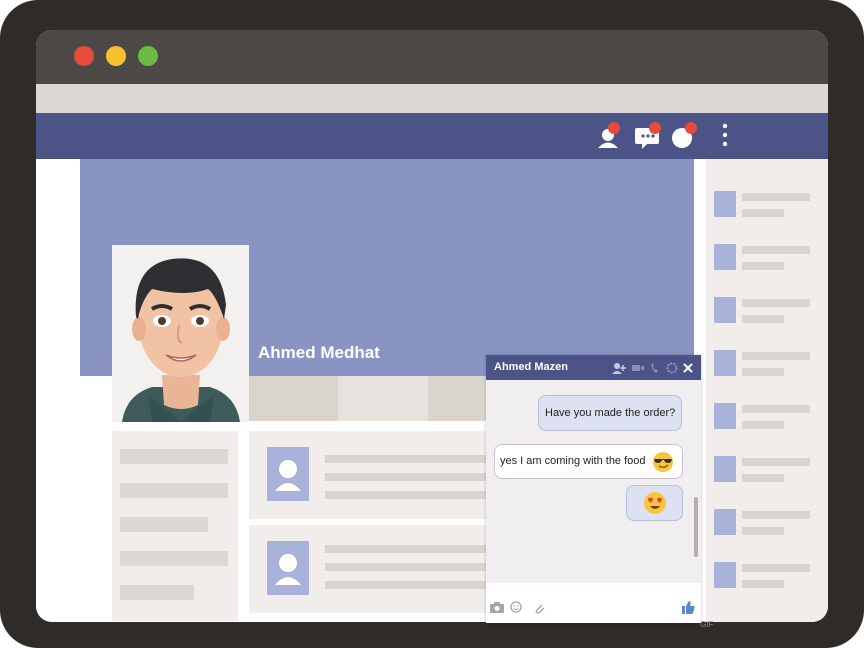 This screenshot has width=864, height=648. What do you see at coordinates (732, 136) in the screenshot?
I see `more-menu-icon` at bounding box center [732, 136].